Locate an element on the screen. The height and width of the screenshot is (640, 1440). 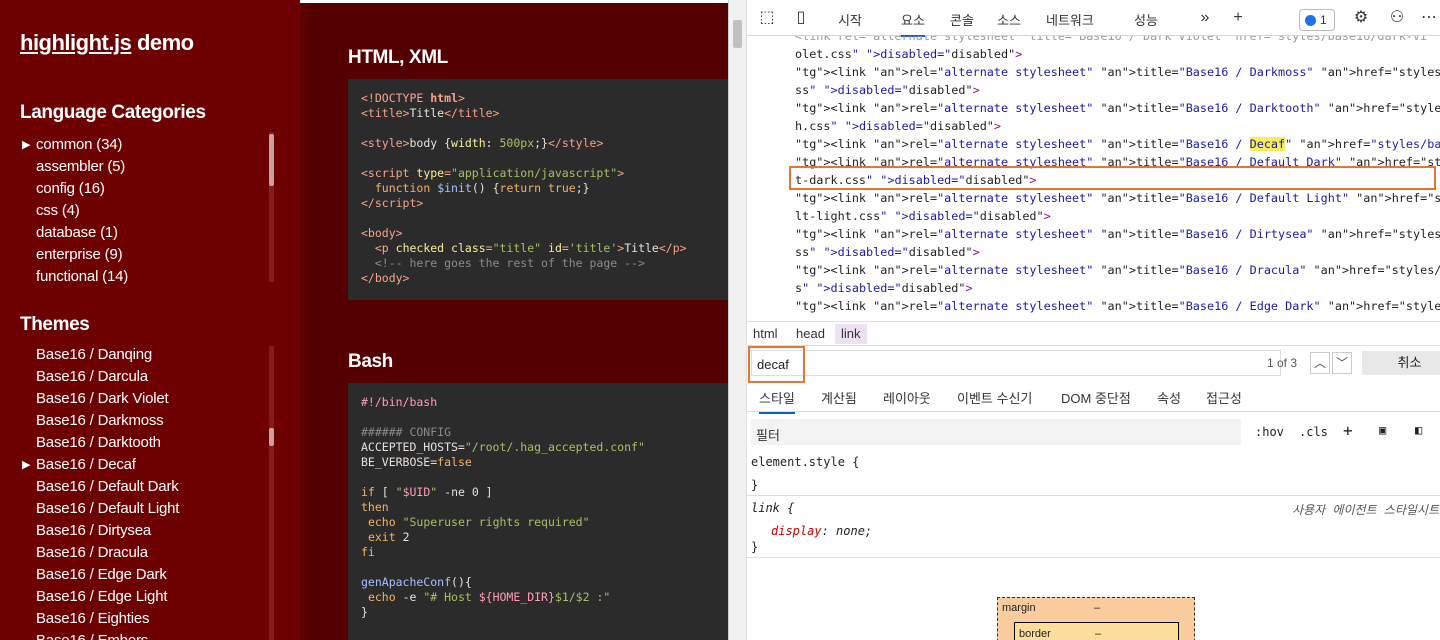
theme-item: Base16 / Danqing is located at coordinates (150, 355).